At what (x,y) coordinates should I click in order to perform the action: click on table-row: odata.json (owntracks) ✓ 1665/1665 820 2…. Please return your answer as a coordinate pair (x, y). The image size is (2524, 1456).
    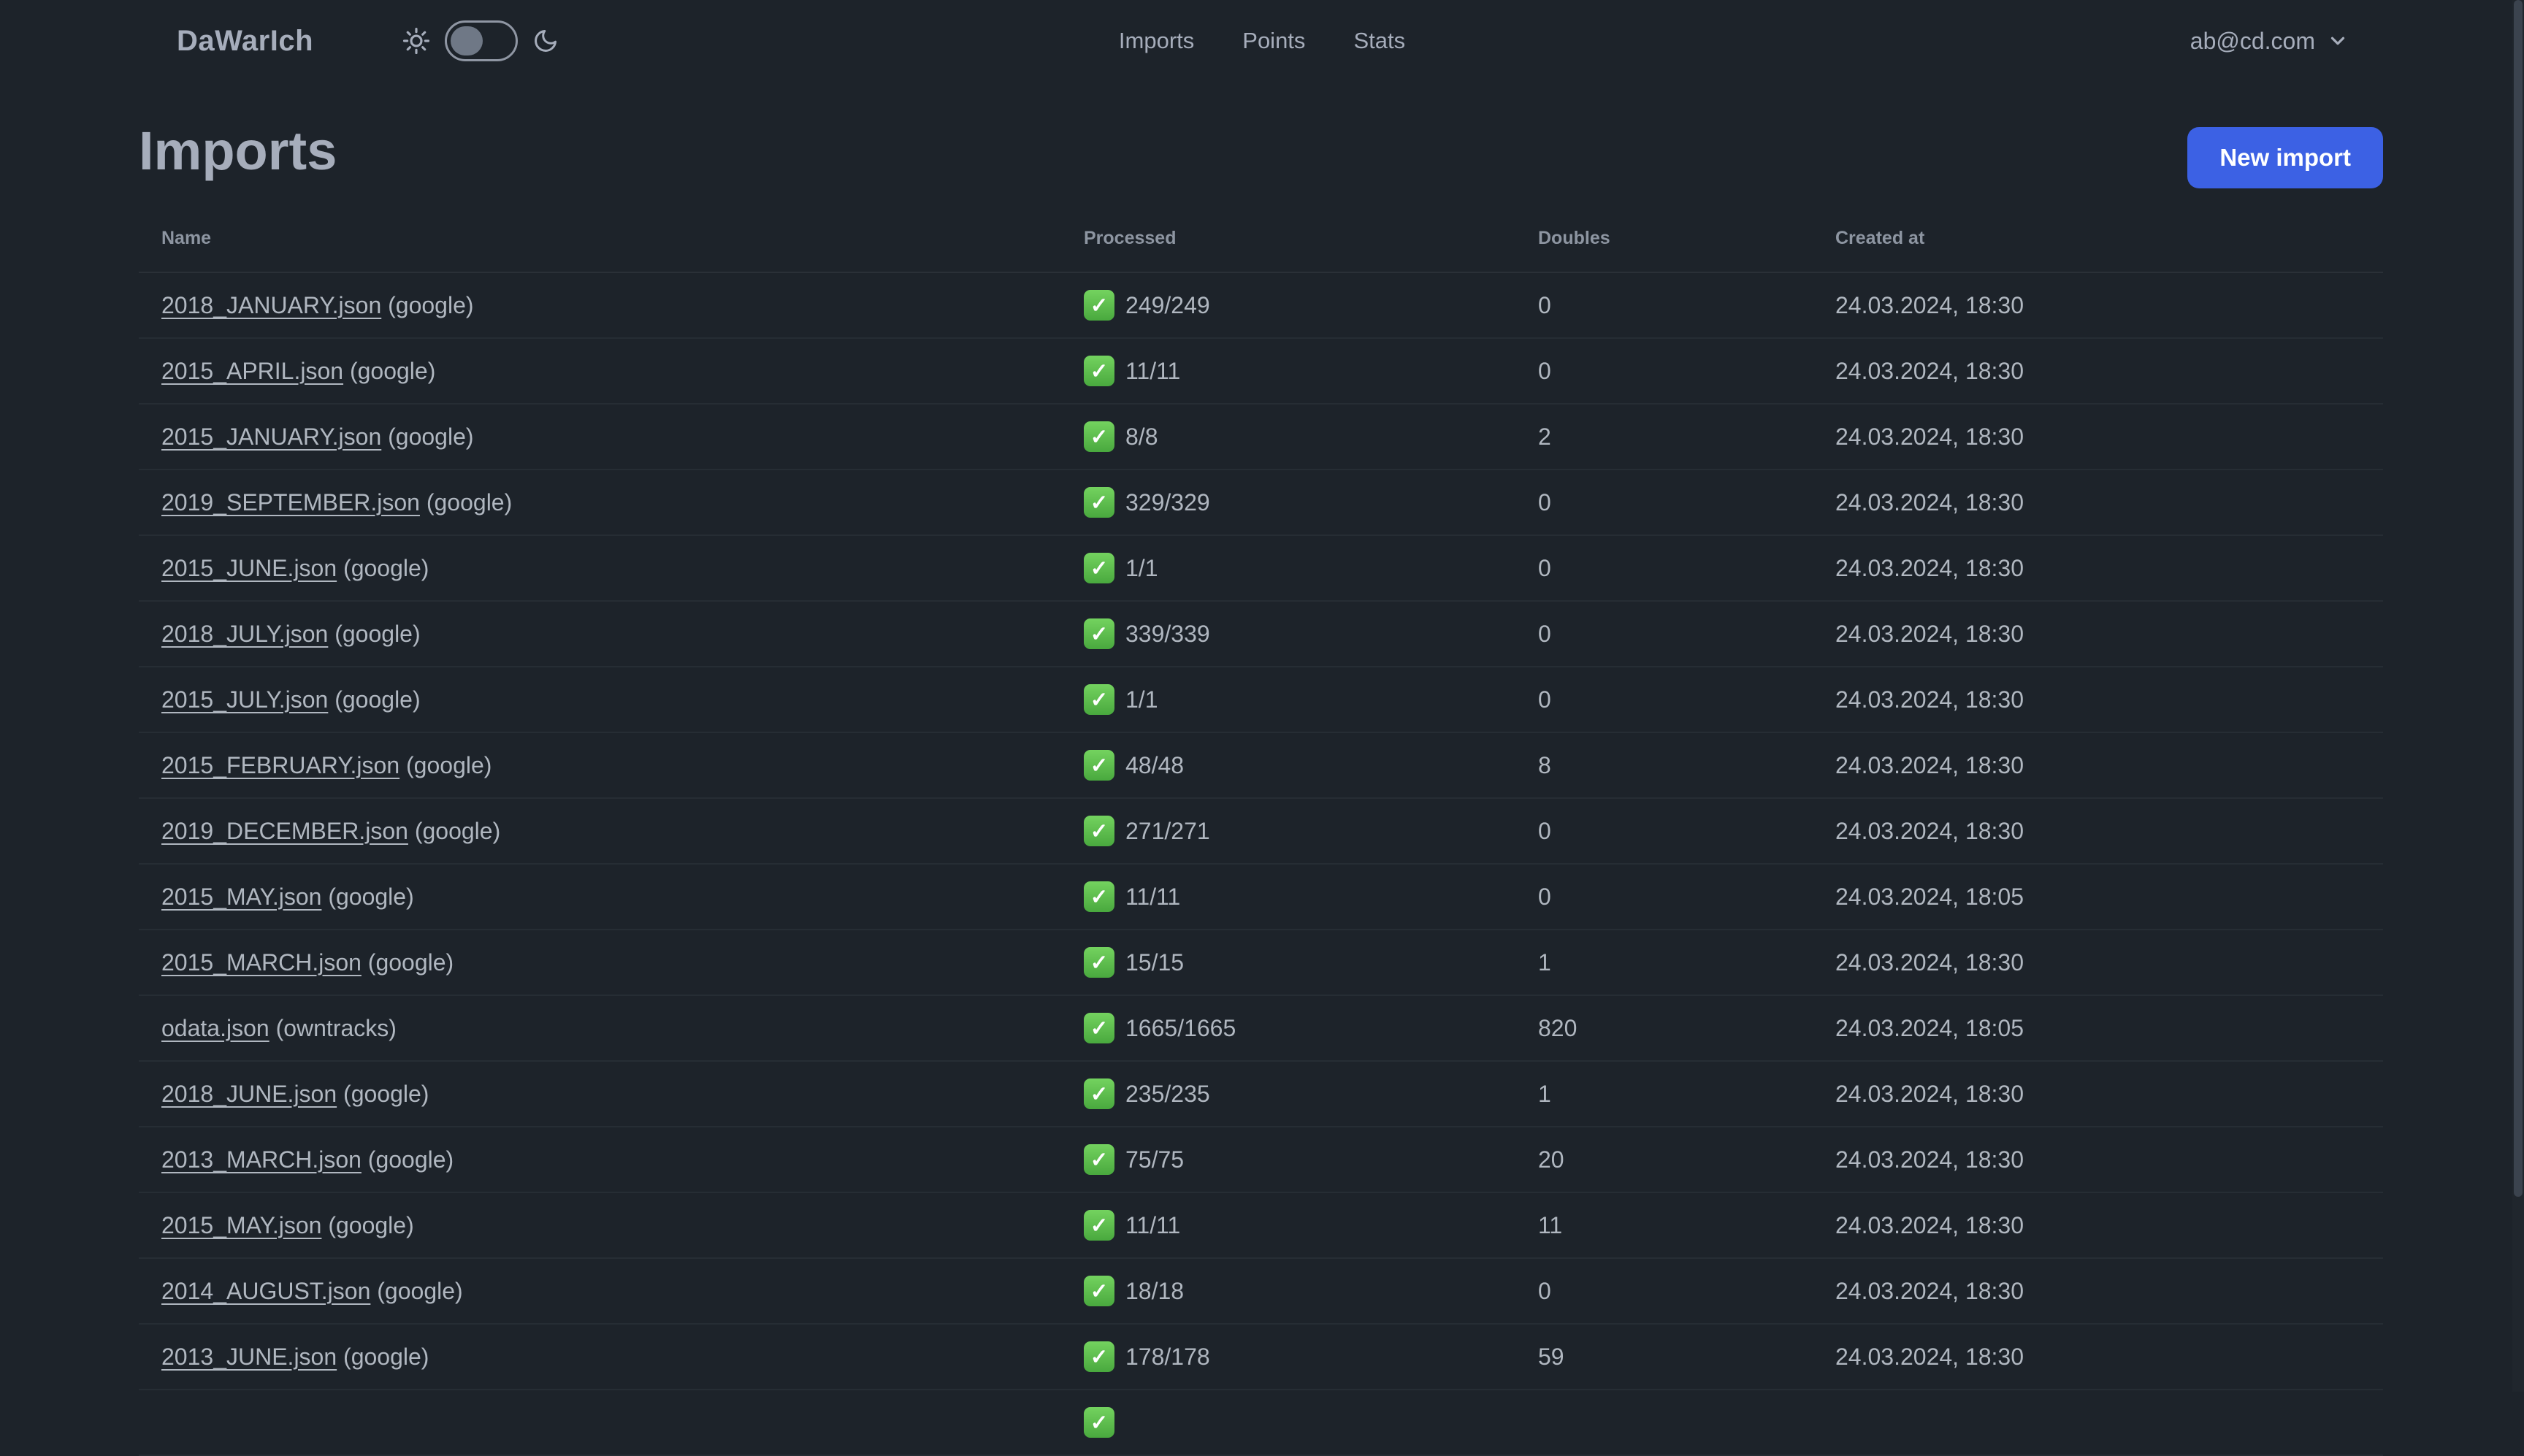
    Looking at the image, I should click on (1261, 1029).